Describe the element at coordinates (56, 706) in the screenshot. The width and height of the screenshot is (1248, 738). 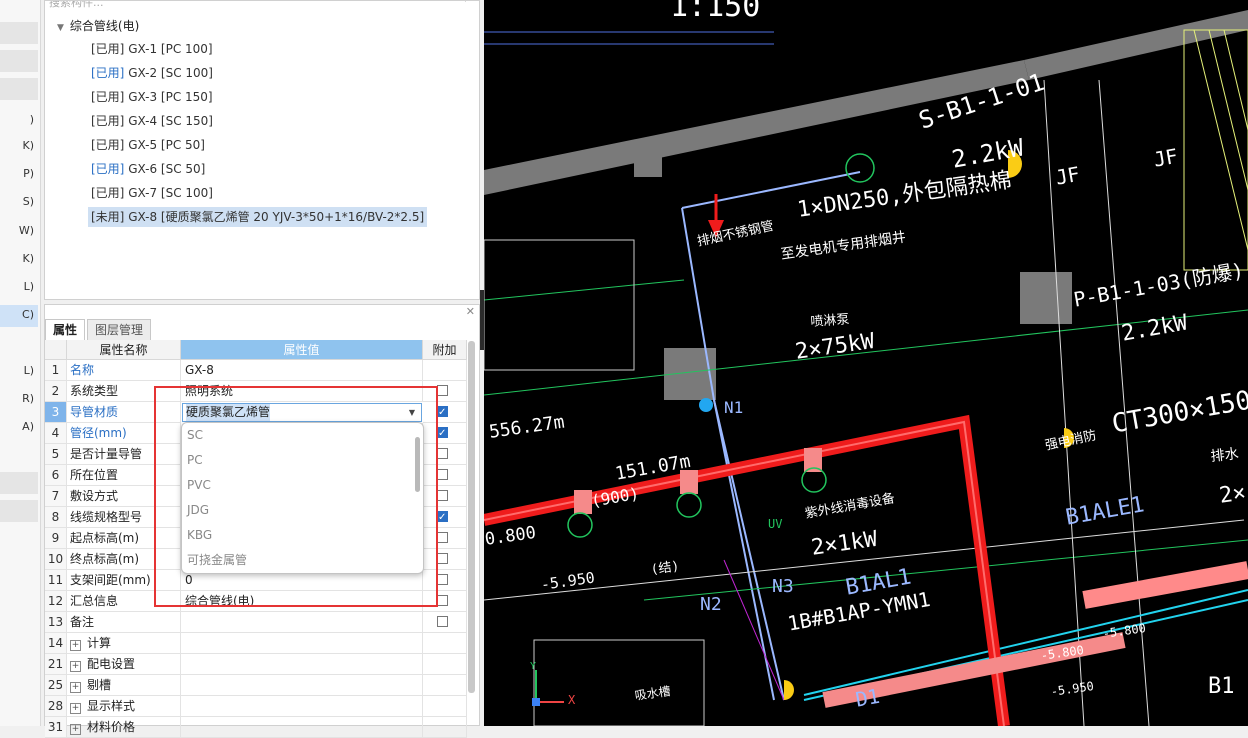
I see `row-index: 28` at that location.